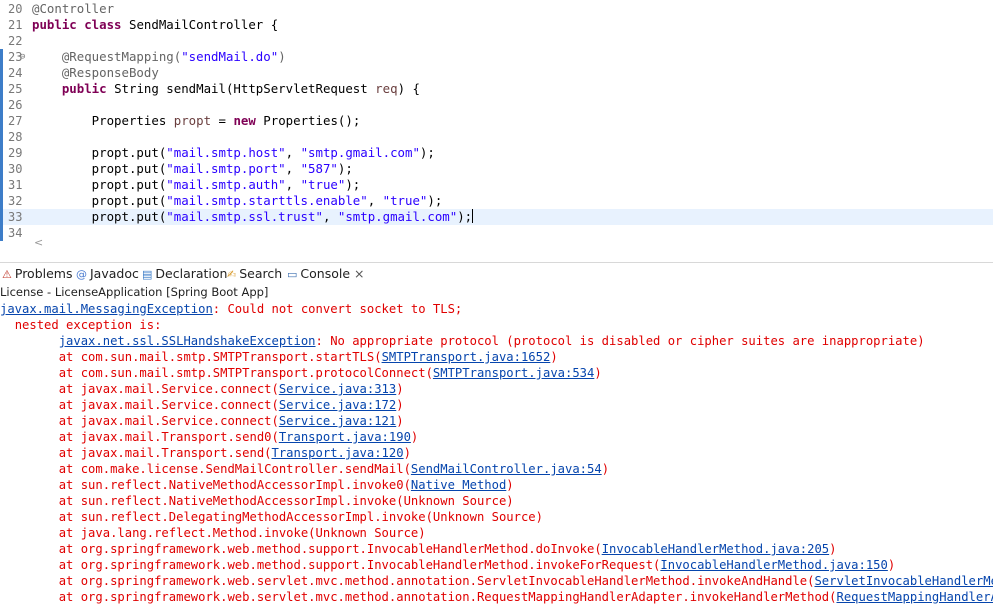 This screenshot has height=605, width=993. I want to click on tab-problems: ⚠ Problems, so click(37, 274).